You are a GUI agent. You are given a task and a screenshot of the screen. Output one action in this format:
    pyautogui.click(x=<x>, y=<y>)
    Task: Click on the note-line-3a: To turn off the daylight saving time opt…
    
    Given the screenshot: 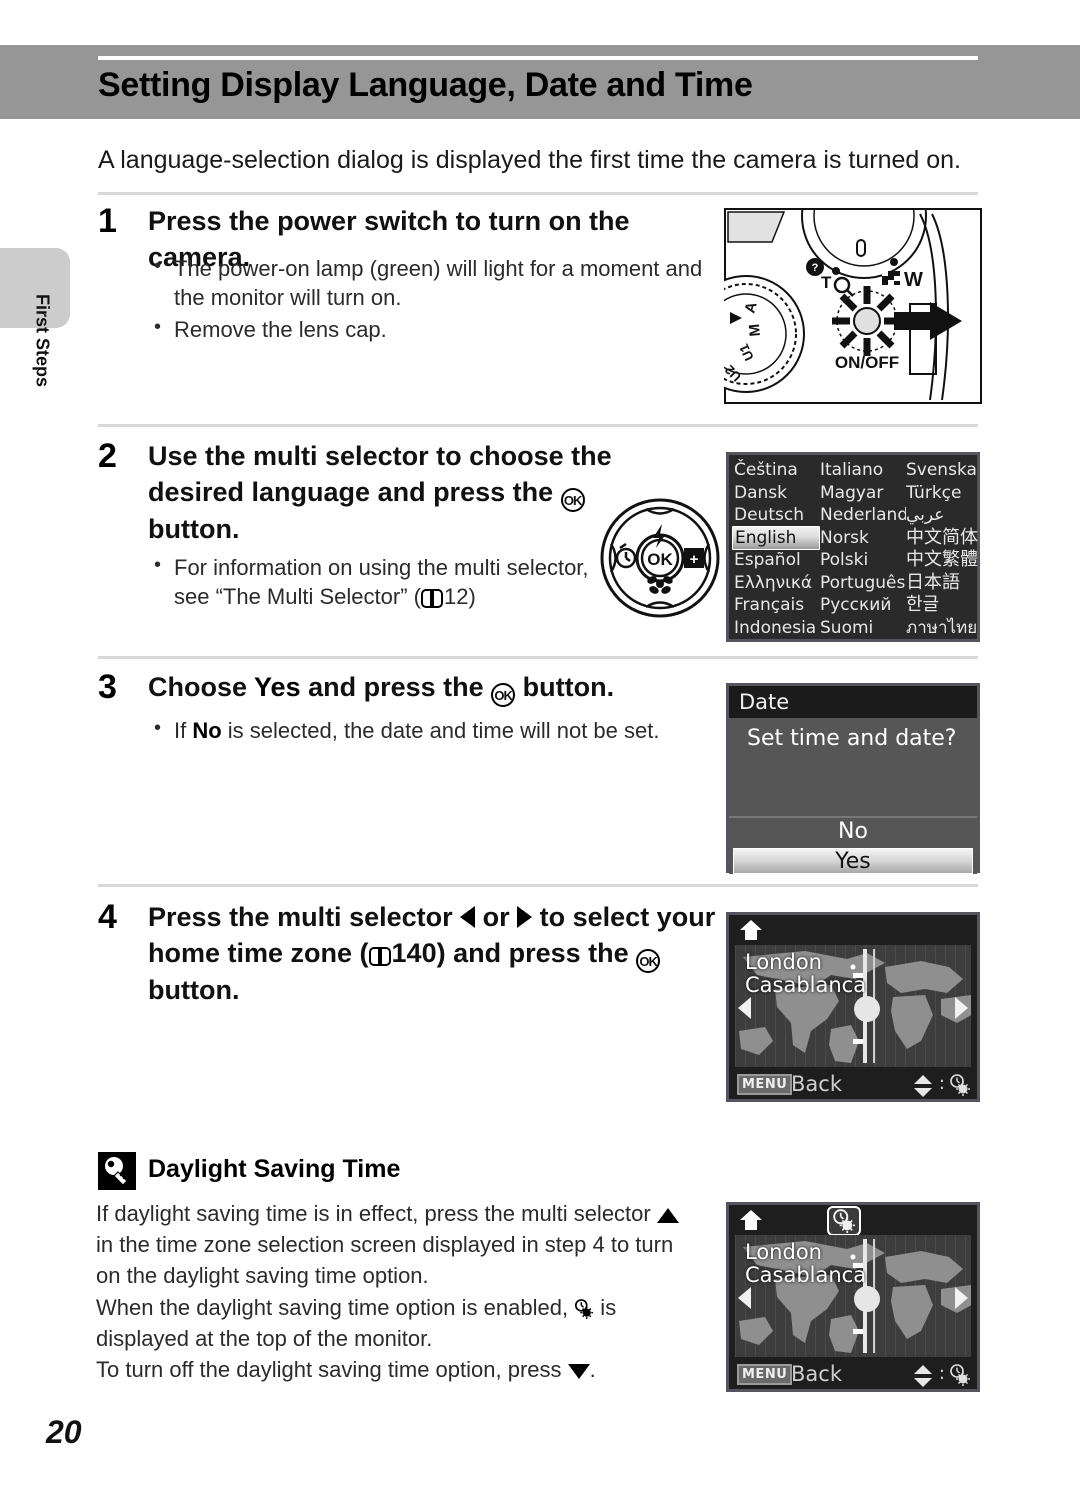 What is the action you would take?
    pyautogui.click(x=332, y=1370)
    